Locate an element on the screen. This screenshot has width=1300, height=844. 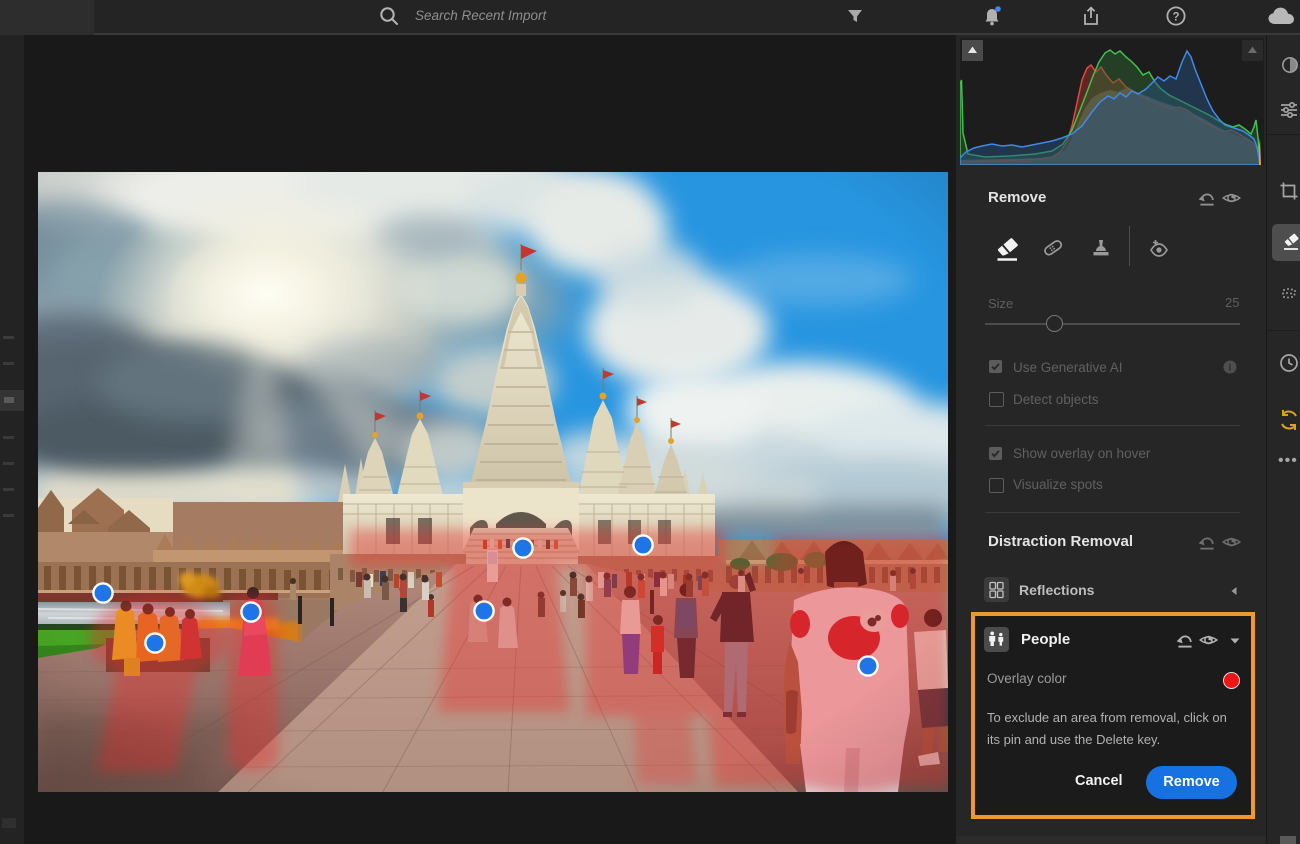
svg-text: i is located at coordinates (1230, 368).